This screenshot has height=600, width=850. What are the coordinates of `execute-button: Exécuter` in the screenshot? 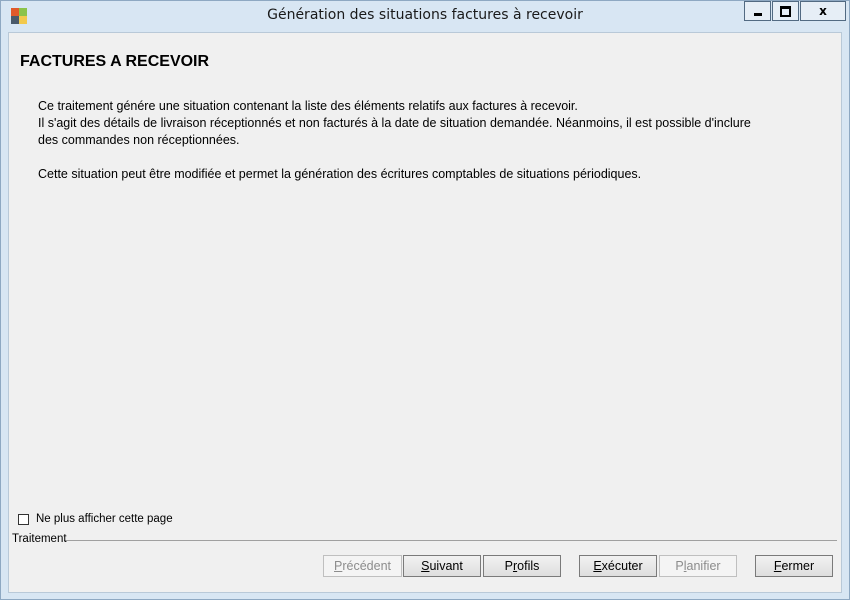 It's located at (618, 566).